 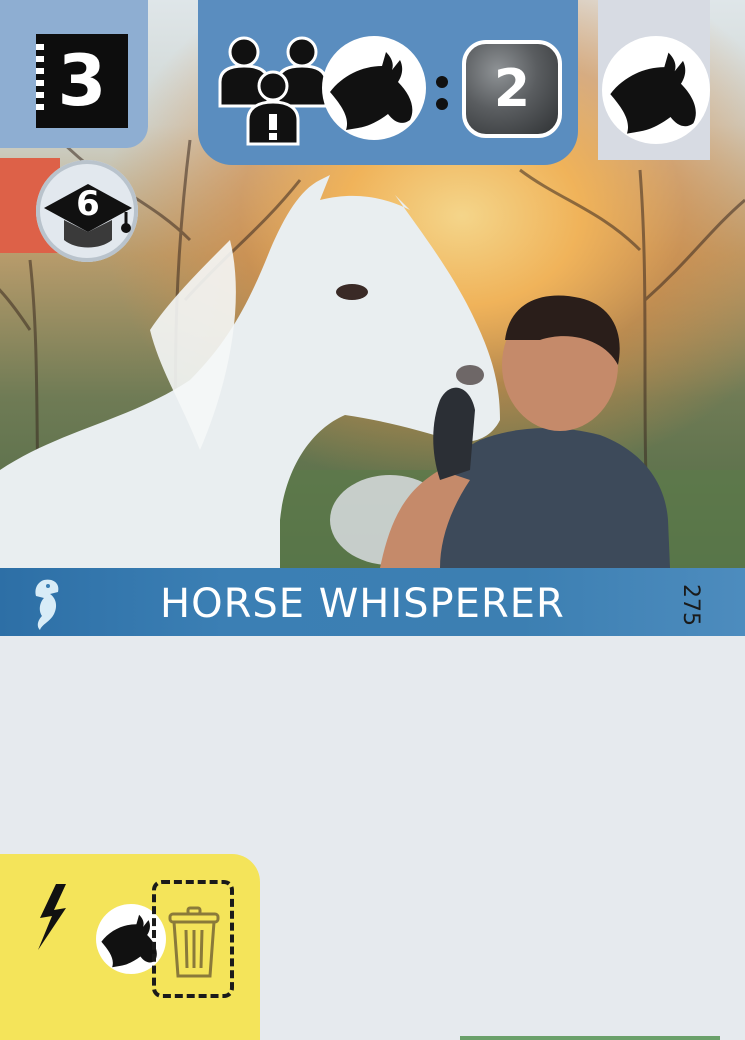 I want to click on cost-badge: 3, so click(x=82, y=81).